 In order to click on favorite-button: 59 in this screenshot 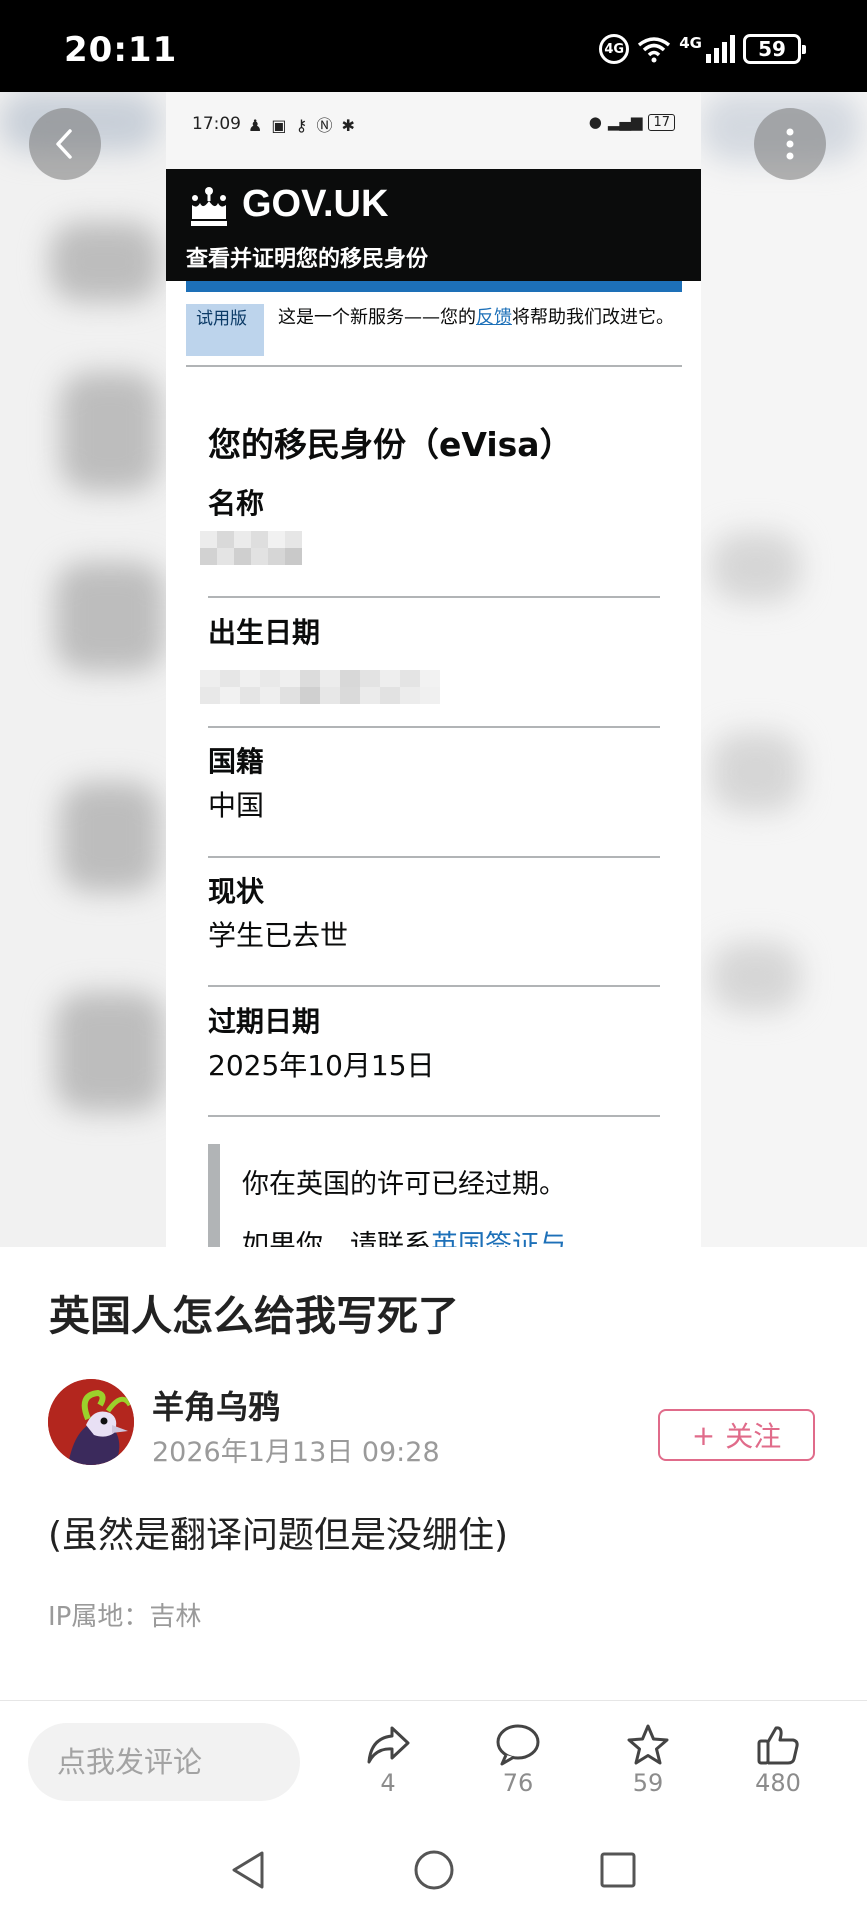, I will do `click(648, 1768)`.